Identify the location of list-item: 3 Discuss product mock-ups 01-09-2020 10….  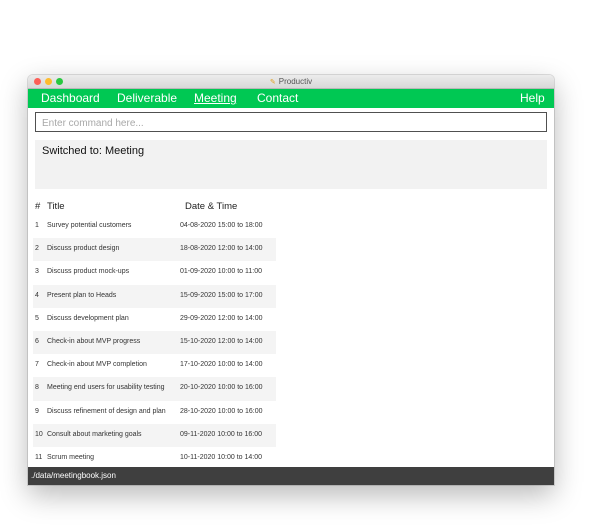
(154, 272).